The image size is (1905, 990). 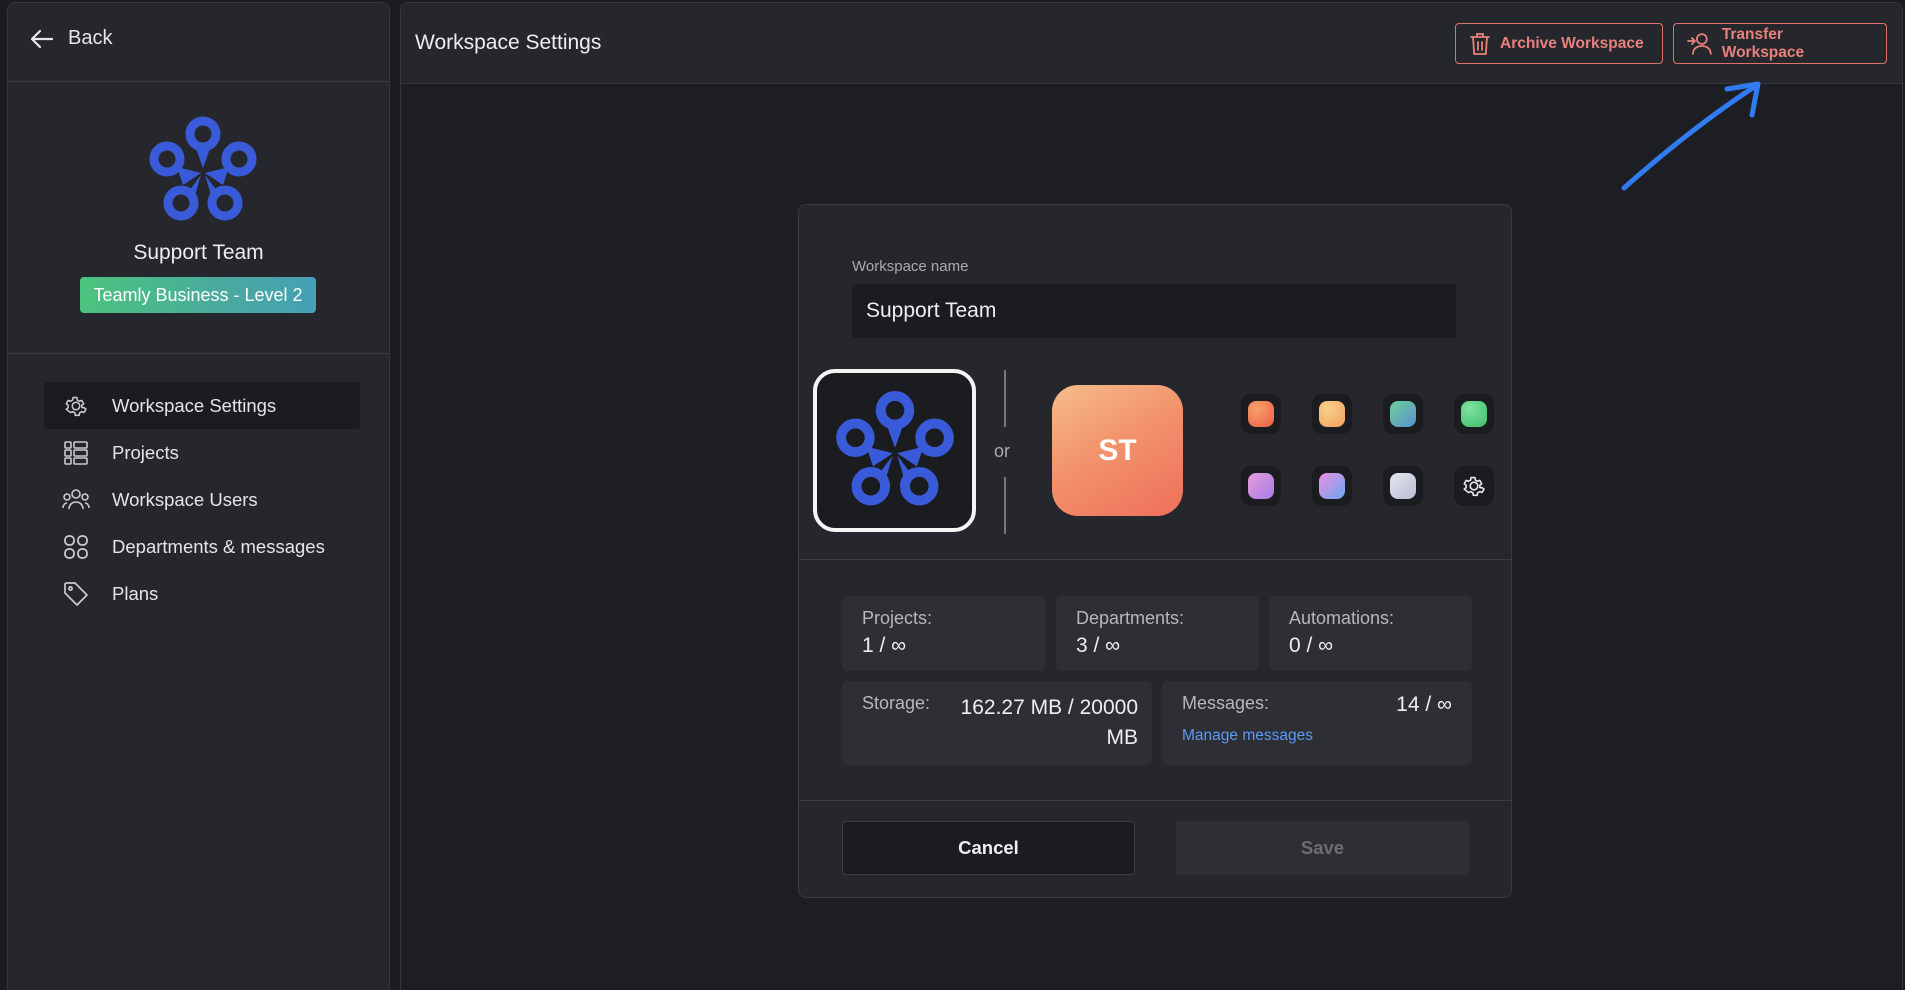 What do you see at coordinates (1572, 43) in the screenshot?
I see `archive-workspace-label: Archive Workspace` at bounding box center [1572, 43].